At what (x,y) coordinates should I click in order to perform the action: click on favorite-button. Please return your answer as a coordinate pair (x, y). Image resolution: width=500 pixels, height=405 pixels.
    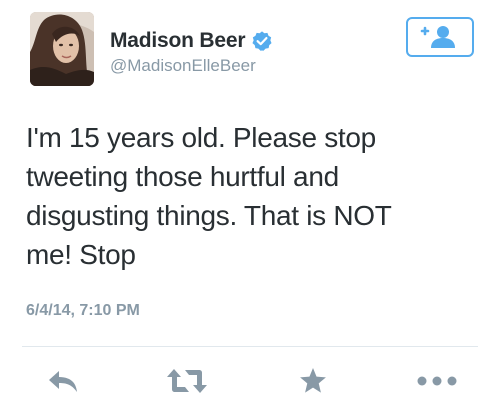
    Looking at the image, I should click on (313, 381).